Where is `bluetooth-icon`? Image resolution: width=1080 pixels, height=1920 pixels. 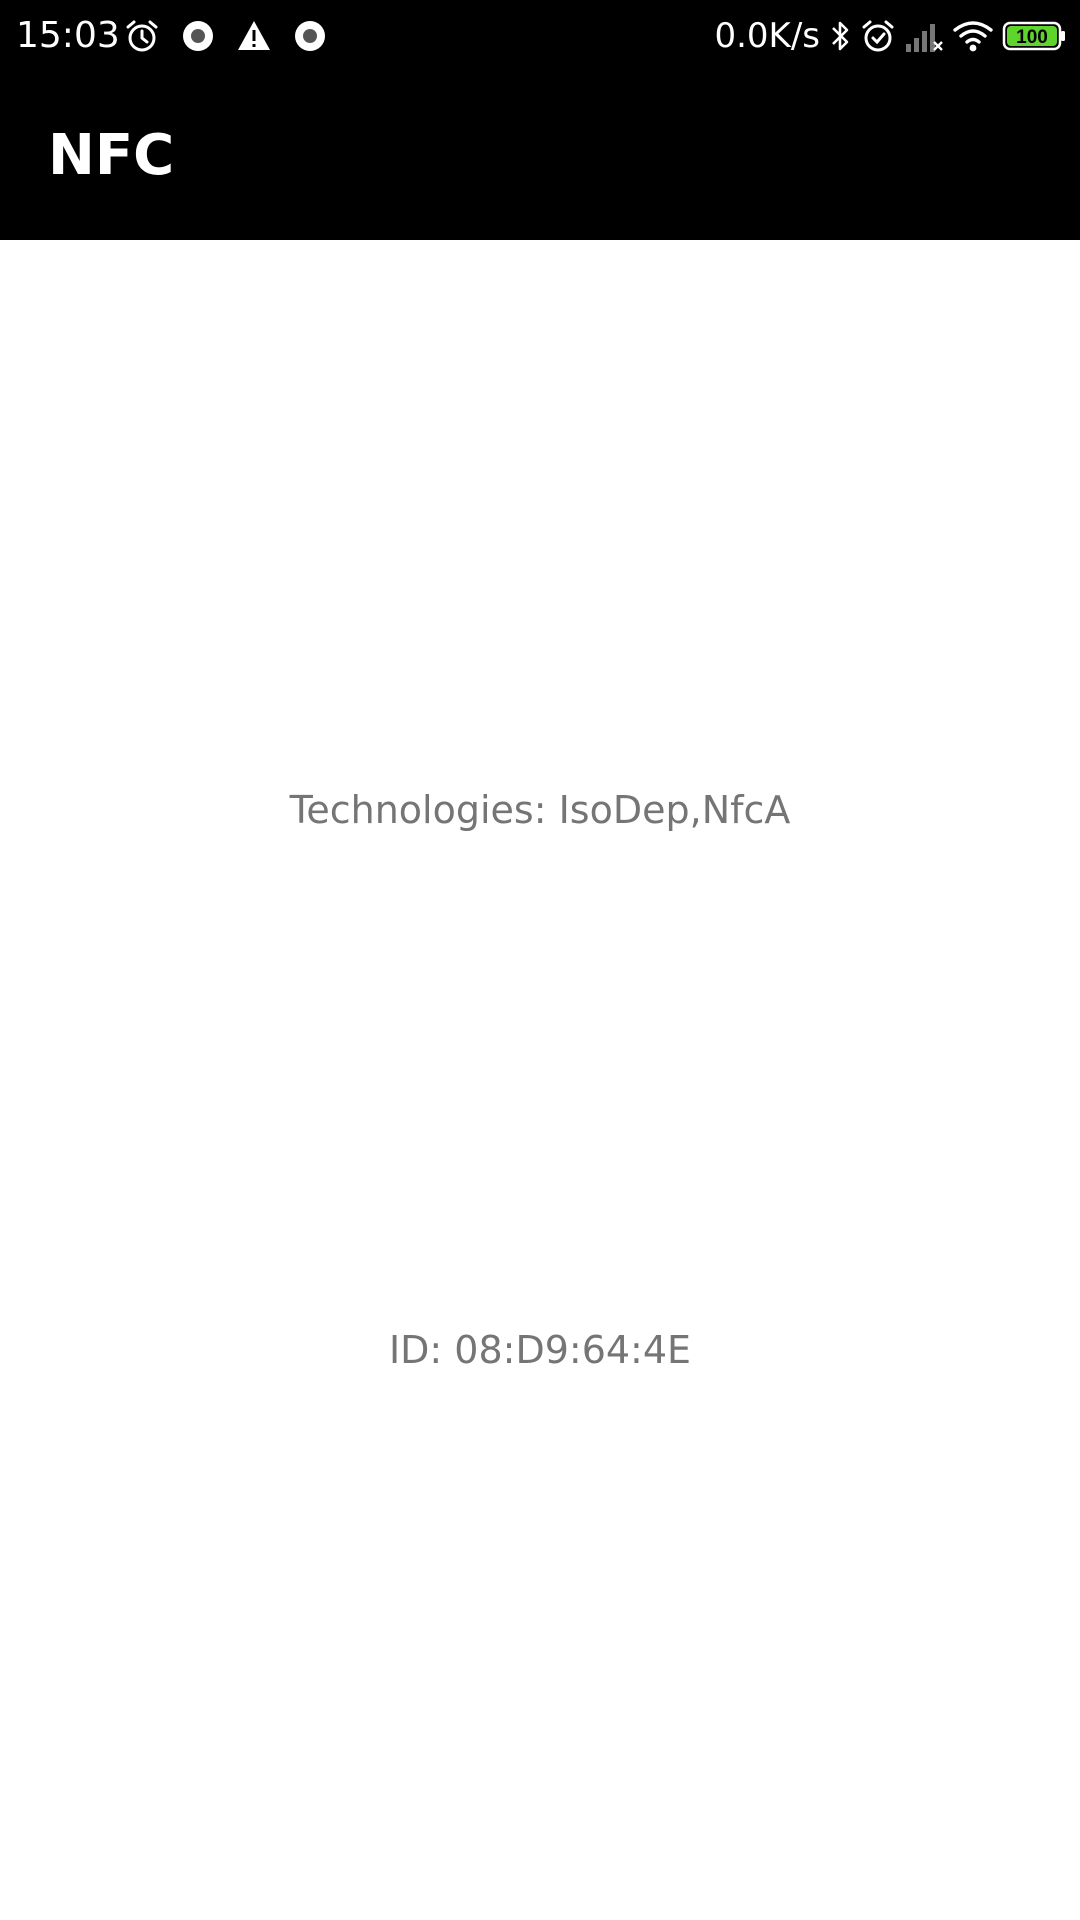
bluetooth-icon is located at coordinates (840, 36).